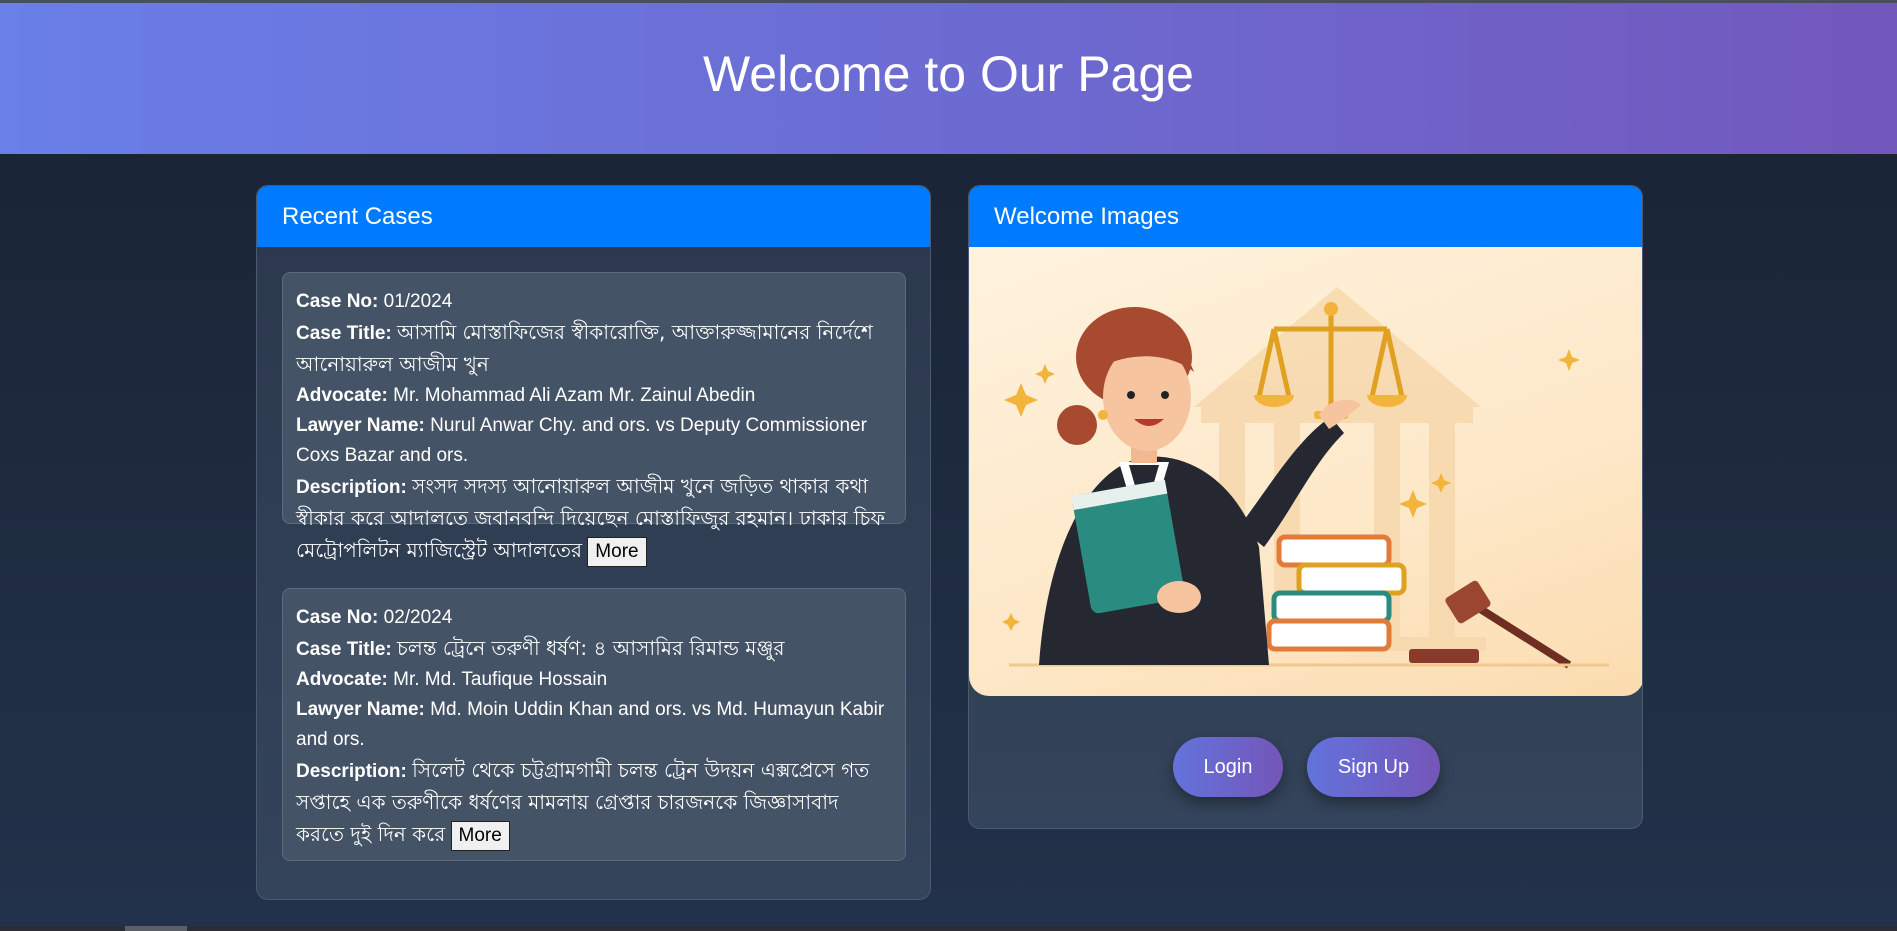  I want to click on case-no-value: 02/2024, so click(418, 617).